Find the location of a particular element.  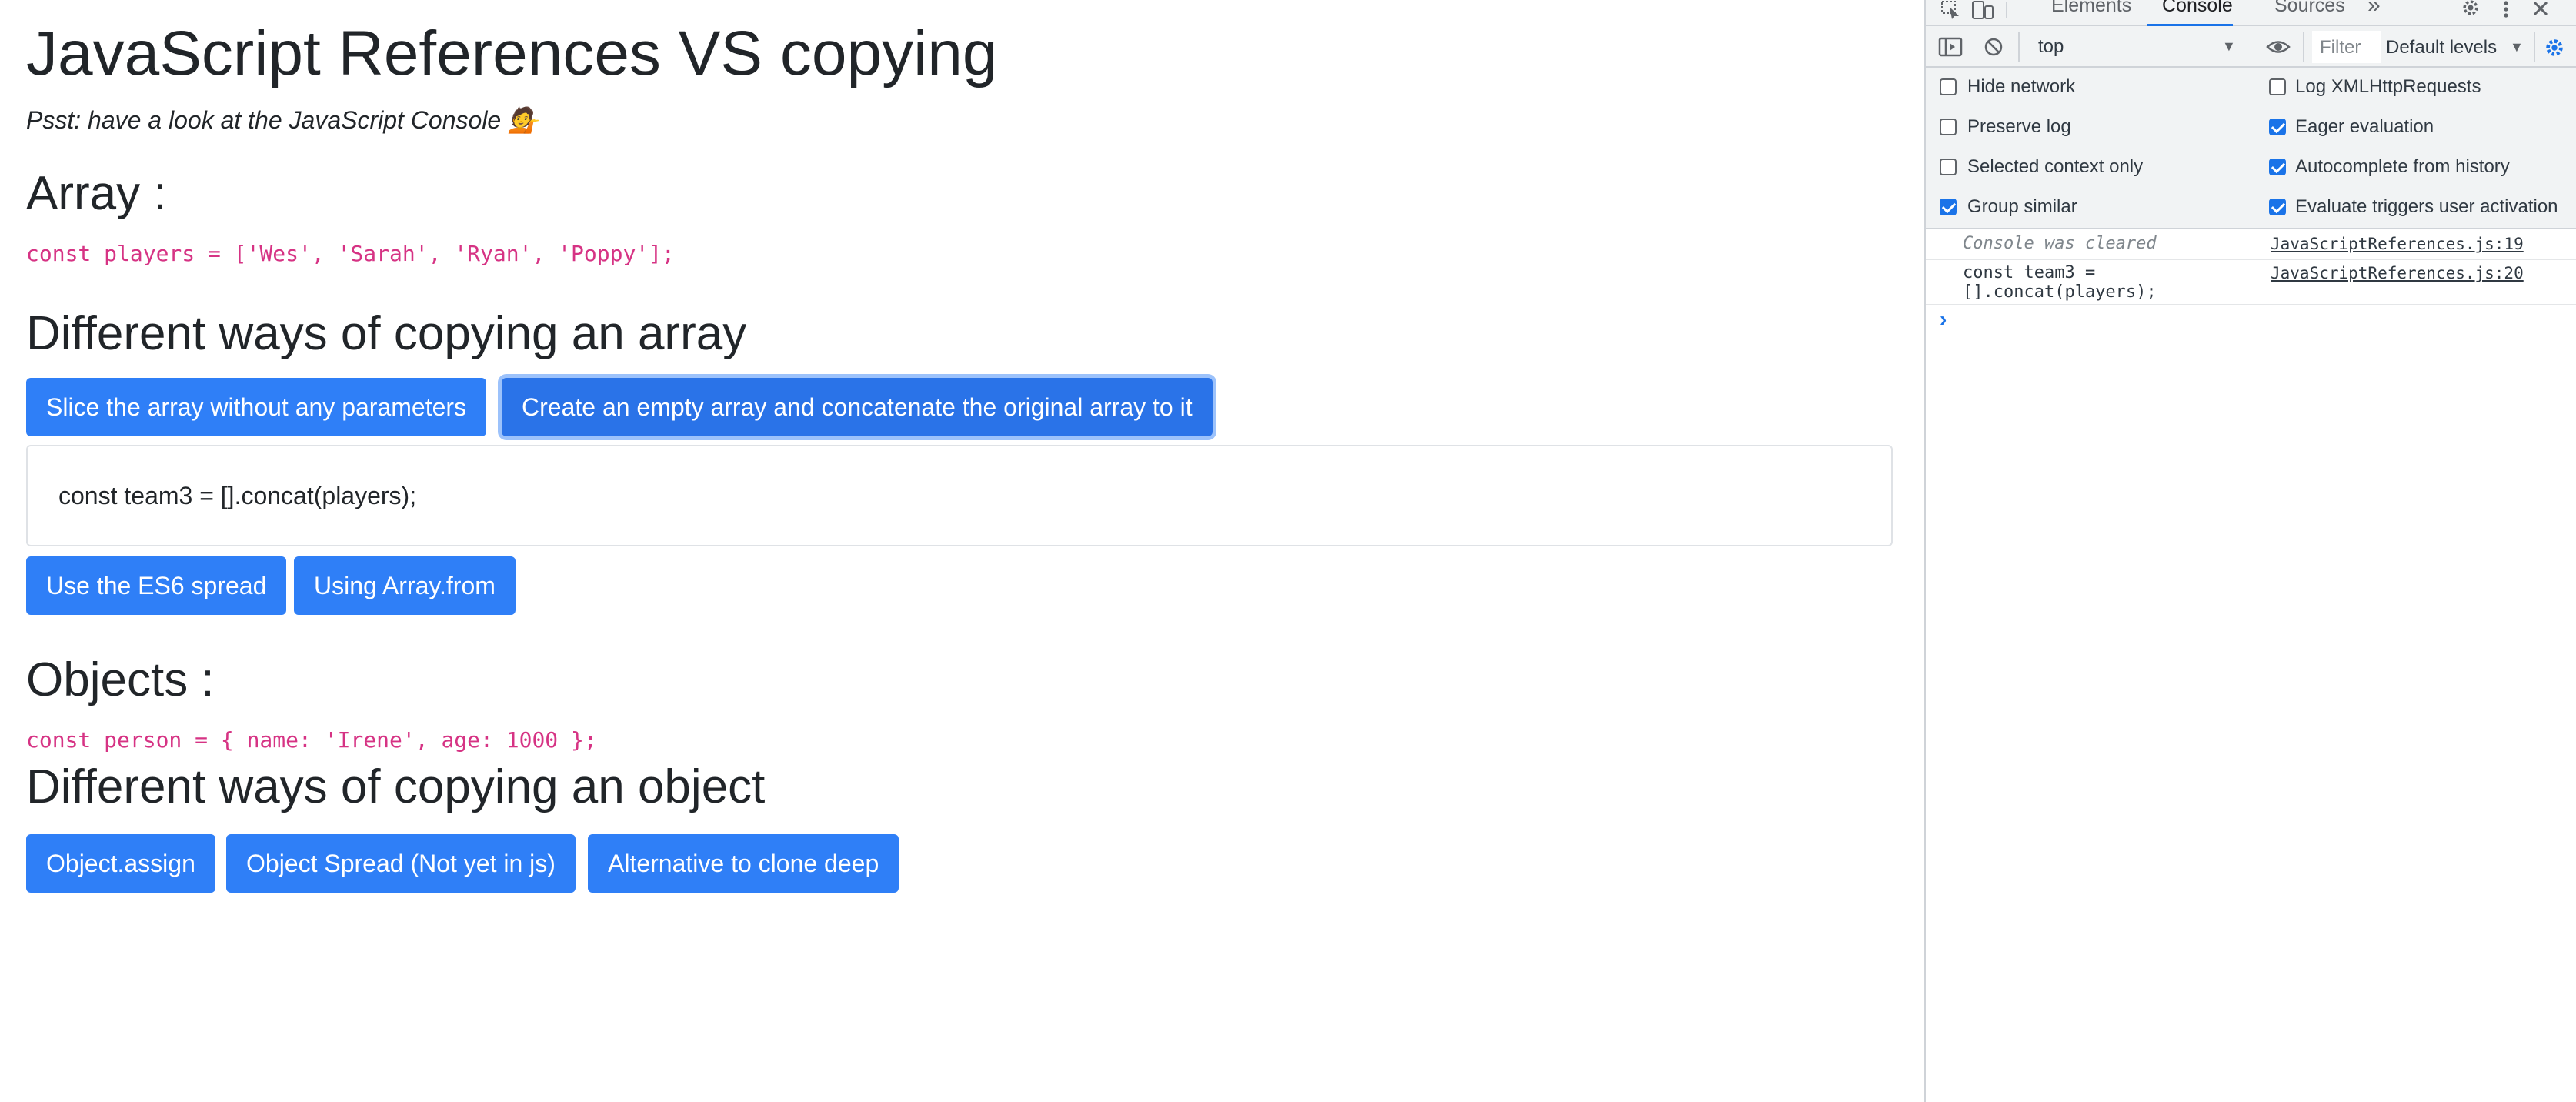

group-similar-label: Group similar is located at coordinates (2022, 206).